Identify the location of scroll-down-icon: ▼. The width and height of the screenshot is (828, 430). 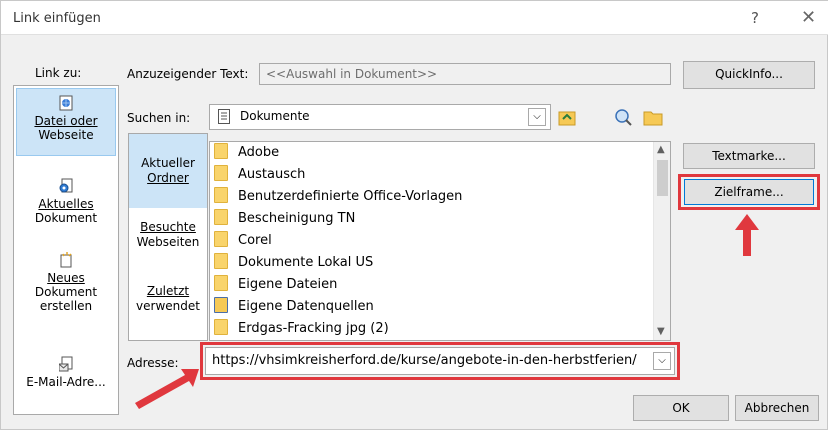
(661, 331).